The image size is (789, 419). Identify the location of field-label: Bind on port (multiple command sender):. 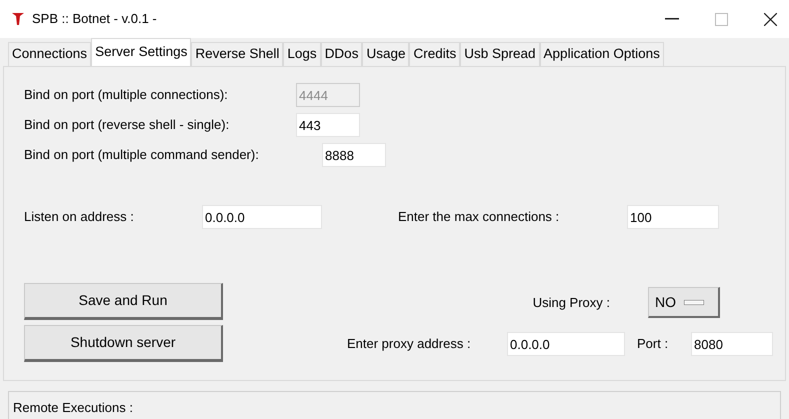
(142, 155).